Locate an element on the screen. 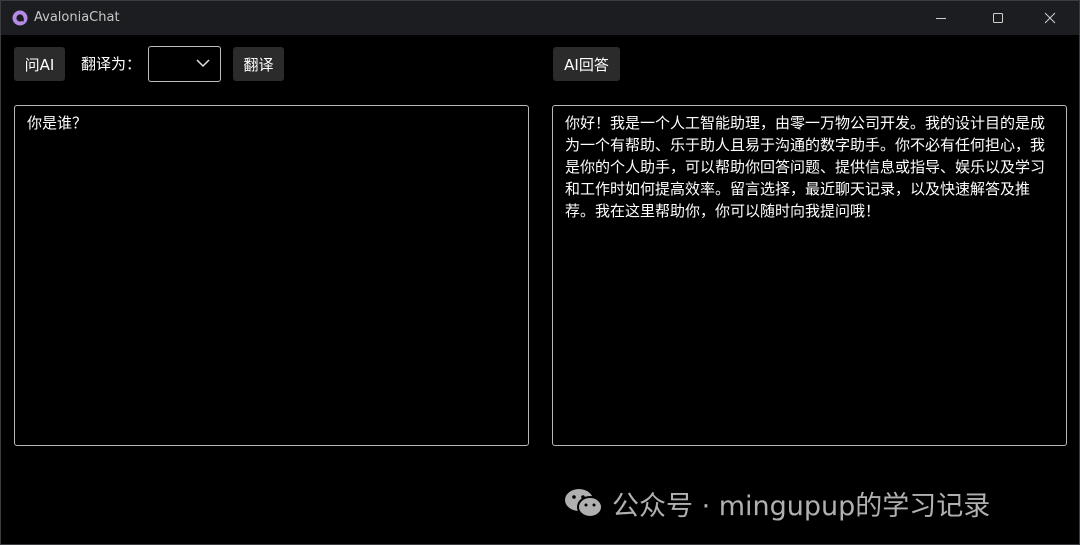 The height and width of the screenshot is (545, 1080). watermark: 公众号 · mingupup的学习记录 is located at coordinates (777, 504).